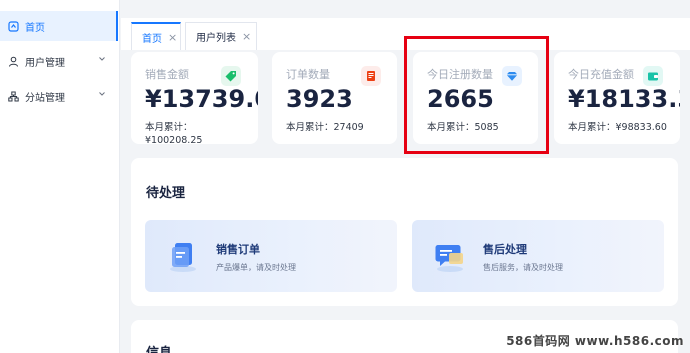  I want to click on stat-title: 订单数量, so click(308, 74).